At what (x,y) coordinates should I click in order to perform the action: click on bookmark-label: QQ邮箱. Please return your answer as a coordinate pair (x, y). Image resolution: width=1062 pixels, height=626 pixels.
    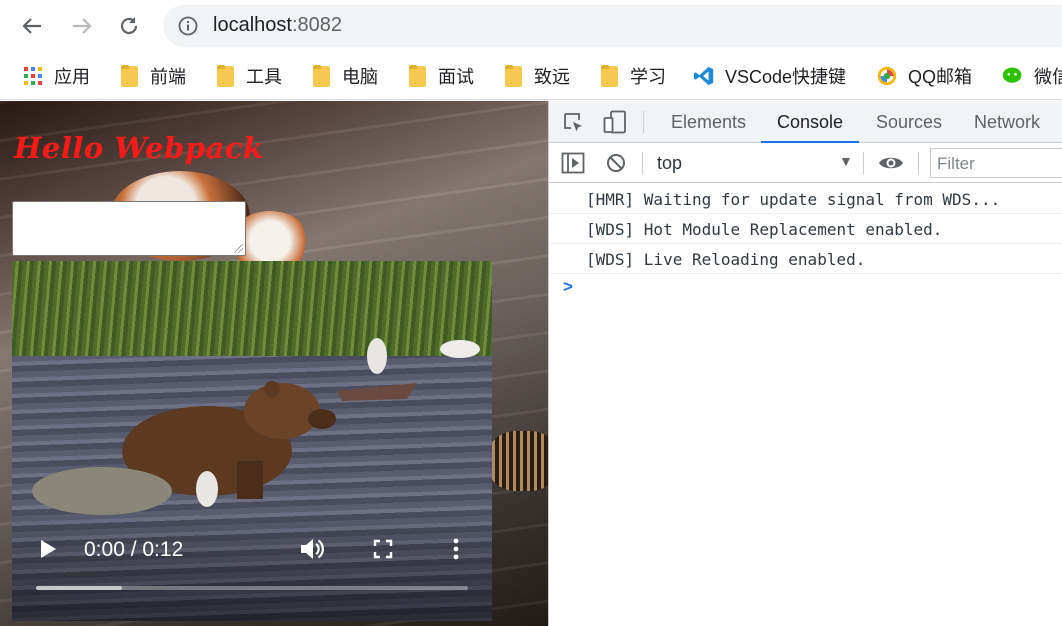
    Looking at the image, I should click on (940, 77).